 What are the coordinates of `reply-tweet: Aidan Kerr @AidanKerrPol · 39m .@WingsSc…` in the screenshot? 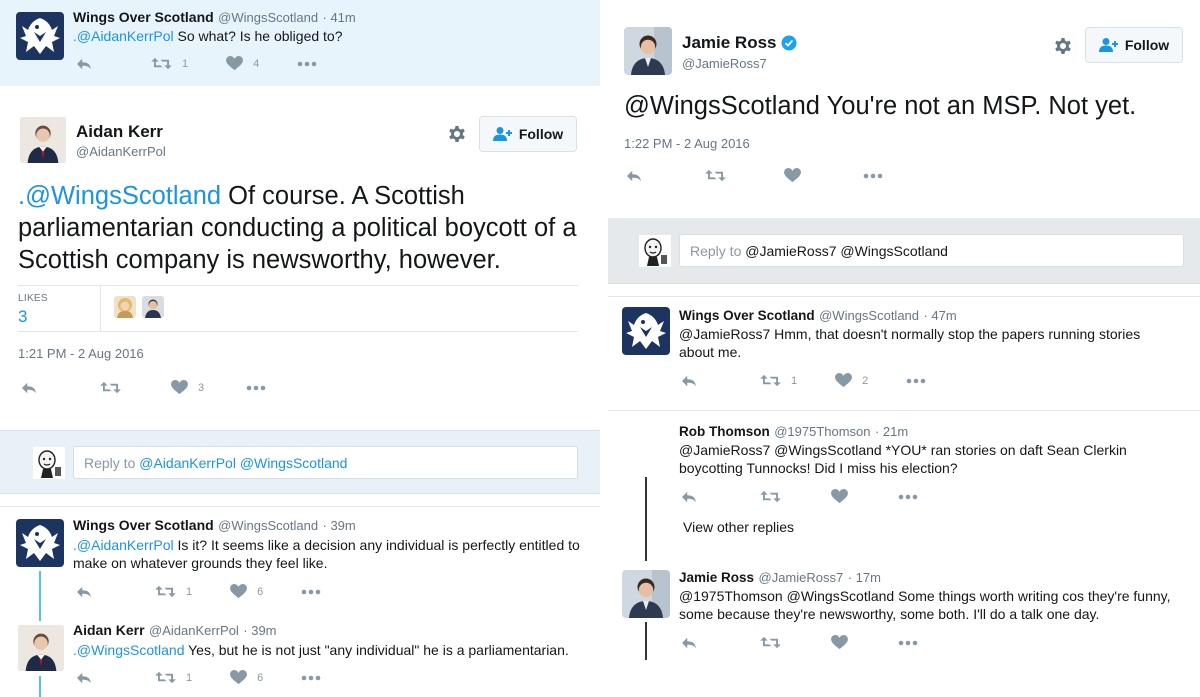 It's located at (300, 654).